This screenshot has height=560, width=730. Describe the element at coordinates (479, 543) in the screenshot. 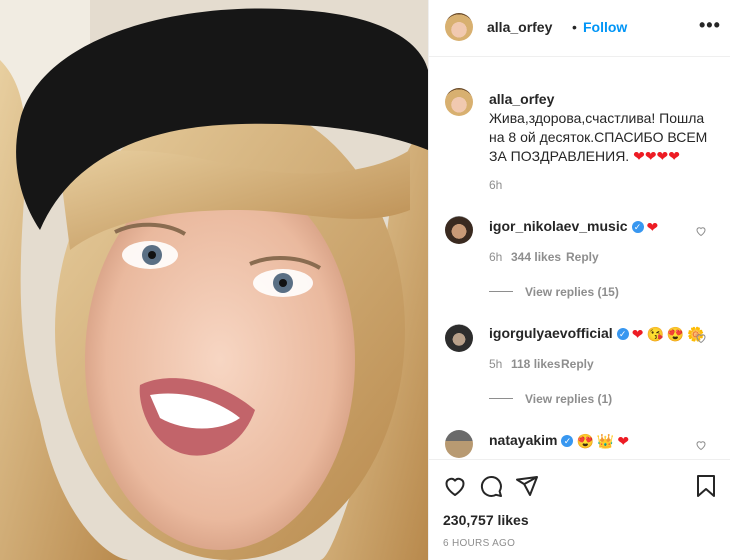

I see `post-timestamp: 6 HOURS AGO` at that location.